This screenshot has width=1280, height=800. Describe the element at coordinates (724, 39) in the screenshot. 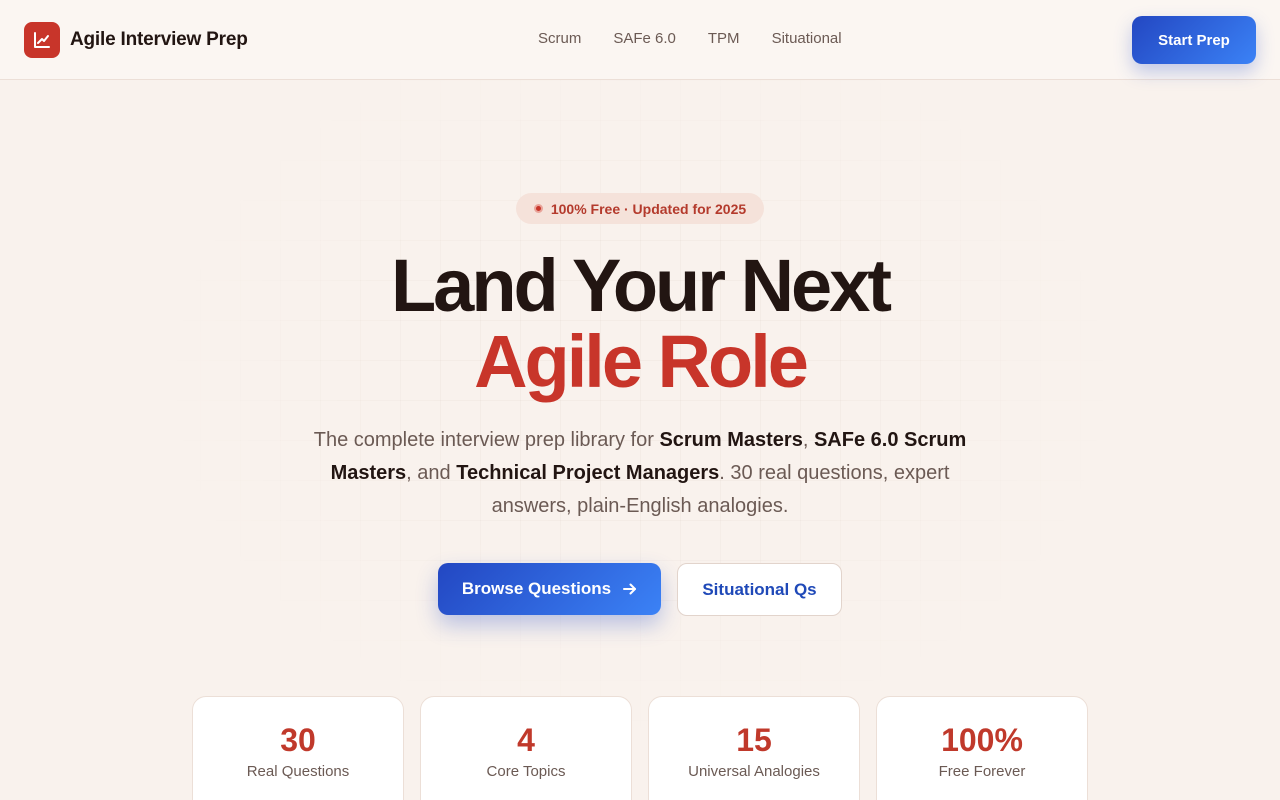

I see `nav-link-tpm: TPM` at that location.